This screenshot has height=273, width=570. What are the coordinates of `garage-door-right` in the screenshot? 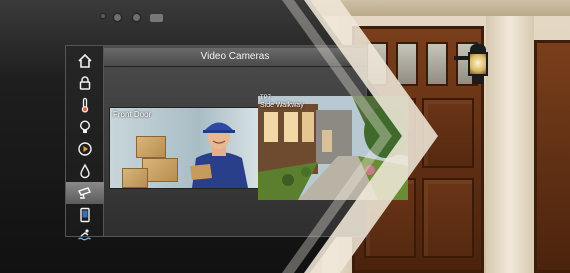 It's located at (552, 156).